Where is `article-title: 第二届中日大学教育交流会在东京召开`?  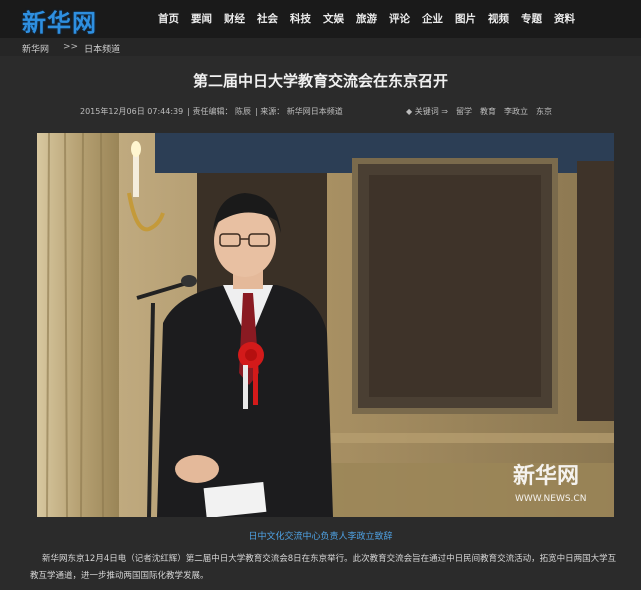 article-title: 第二届中日大学教育交流会在东京召开 is located at coordinates (320, 81).